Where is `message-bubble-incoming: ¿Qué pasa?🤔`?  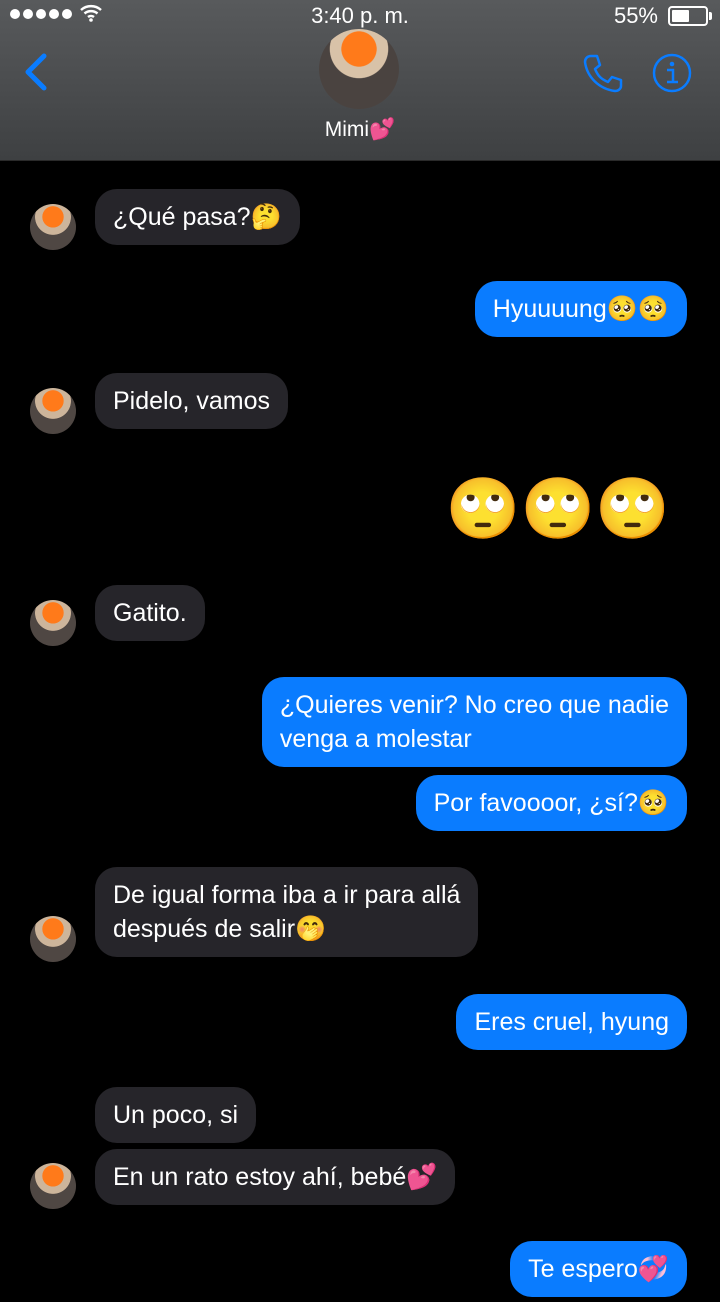 message-bubble-incoming: ¿Qué pasa?🤔 is located at coordinates (197, 217).